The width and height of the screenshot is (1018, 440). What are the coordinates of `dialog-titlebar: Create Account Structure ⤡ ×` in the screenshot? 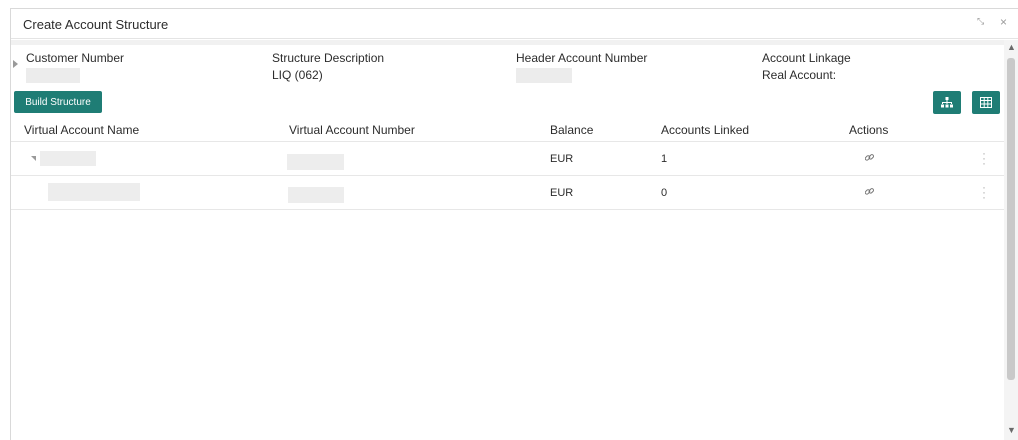 It's located at (514, 24).